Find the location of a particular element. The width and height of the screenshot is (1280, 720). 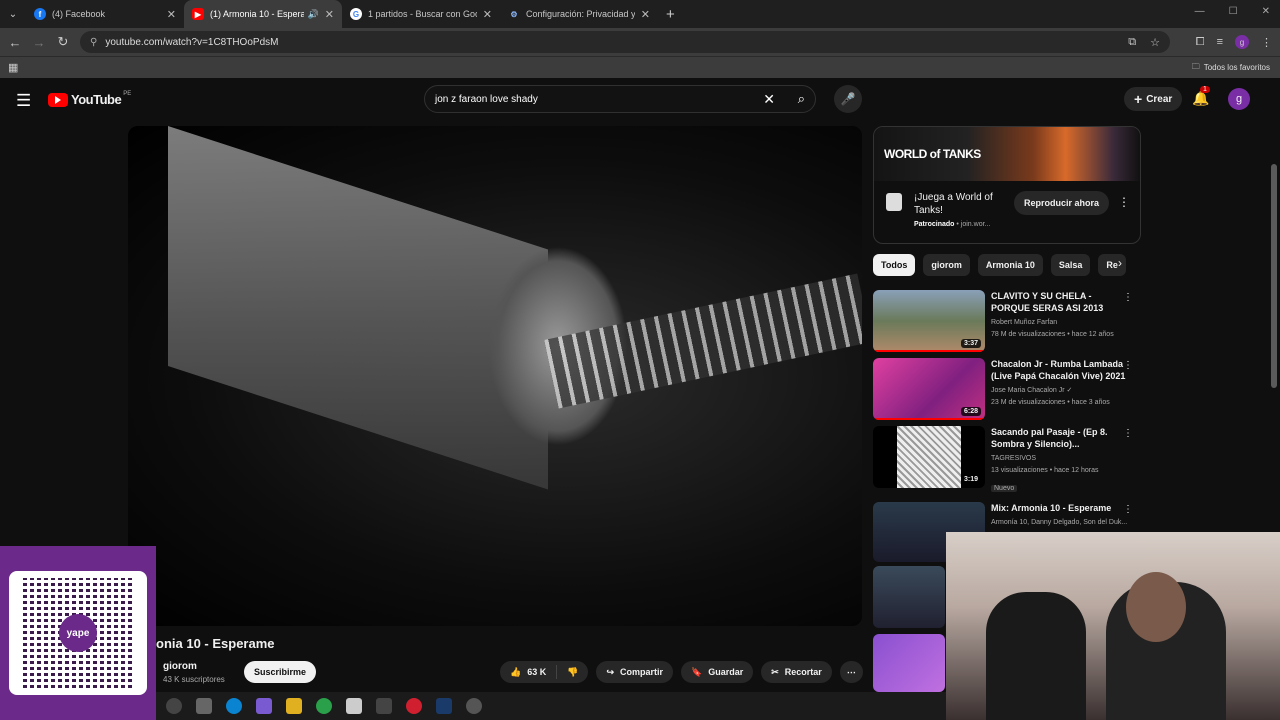

forward-icon: → is located at coordinates (39, 42).